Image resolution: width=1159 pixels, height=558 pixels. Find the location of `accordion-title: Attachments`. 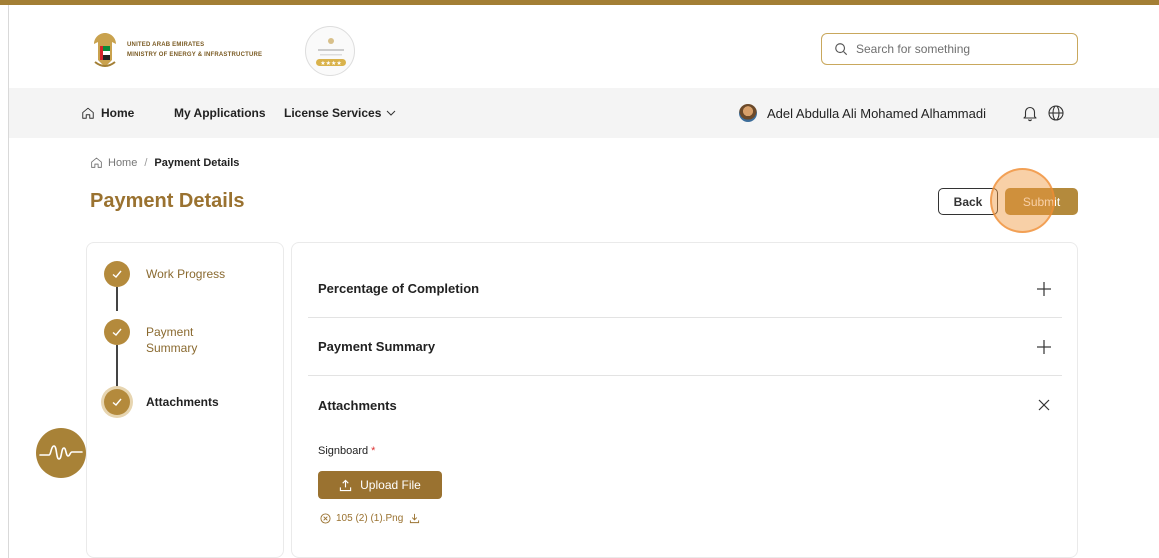

accordion-title: Attachments is located at coordinates (357, 405).